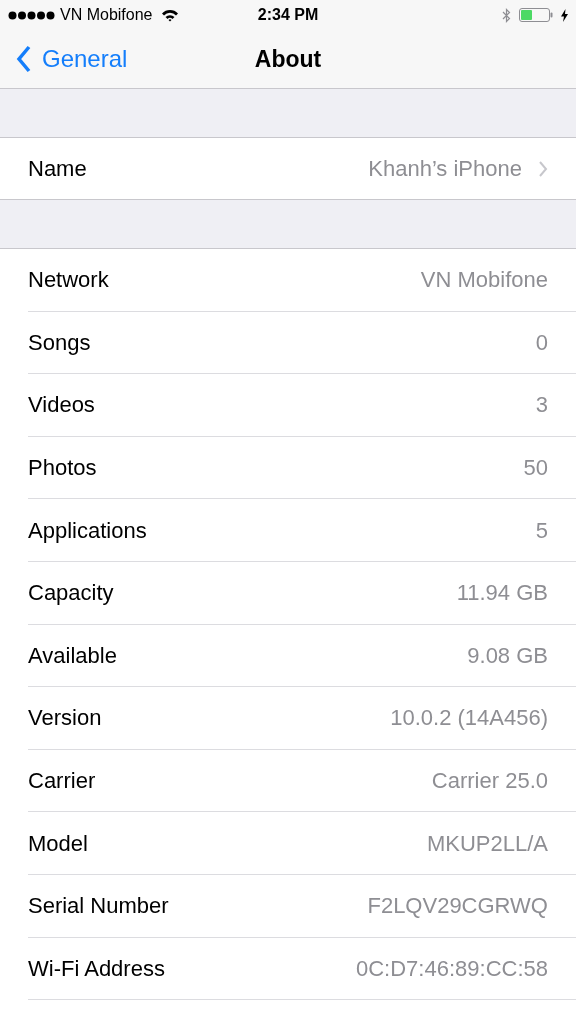 The width and height of the screenshot is (576, 1024). Describe the element at coordinates (72, 655) in the screenshot. I see `row-label: Available` at that location.